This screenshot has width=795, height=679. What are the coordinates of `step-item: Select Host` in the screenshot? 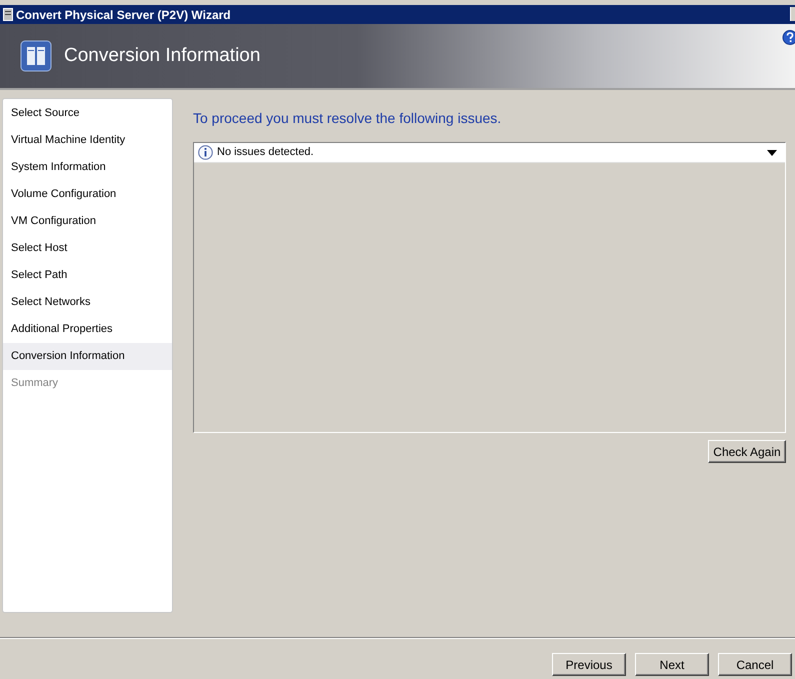 It's located at (87, 248).